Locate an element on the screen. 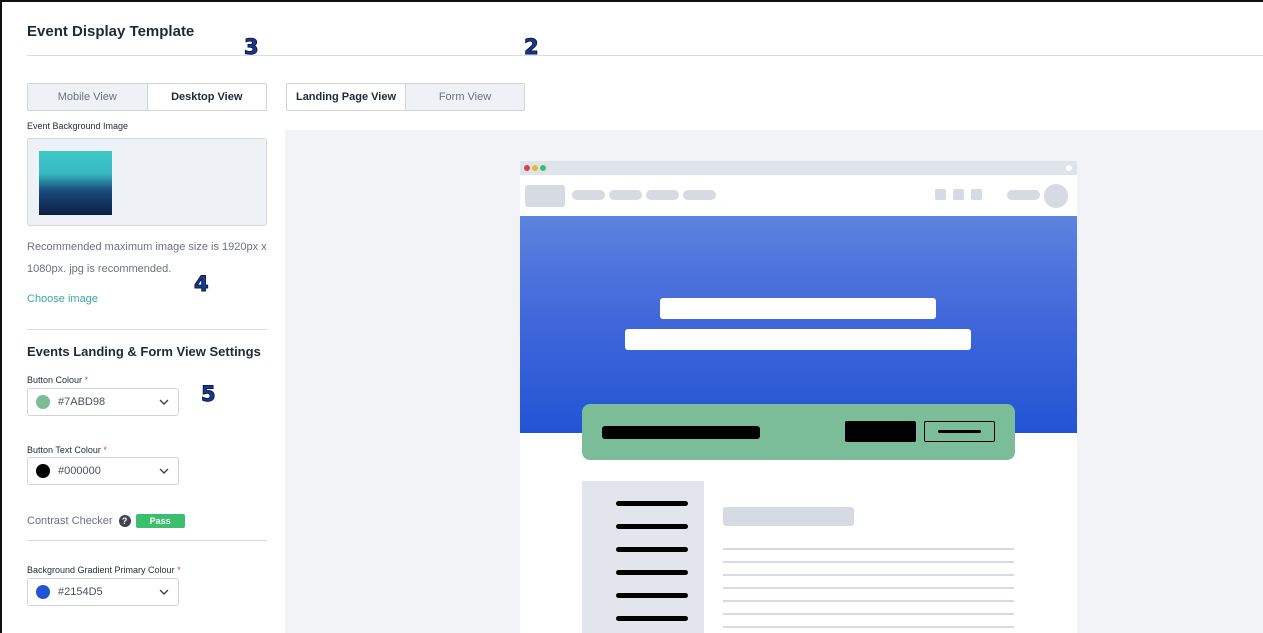 This screenshot has width=1263, height=633. hero-title-placeholder is located at coordinates (798, 308).